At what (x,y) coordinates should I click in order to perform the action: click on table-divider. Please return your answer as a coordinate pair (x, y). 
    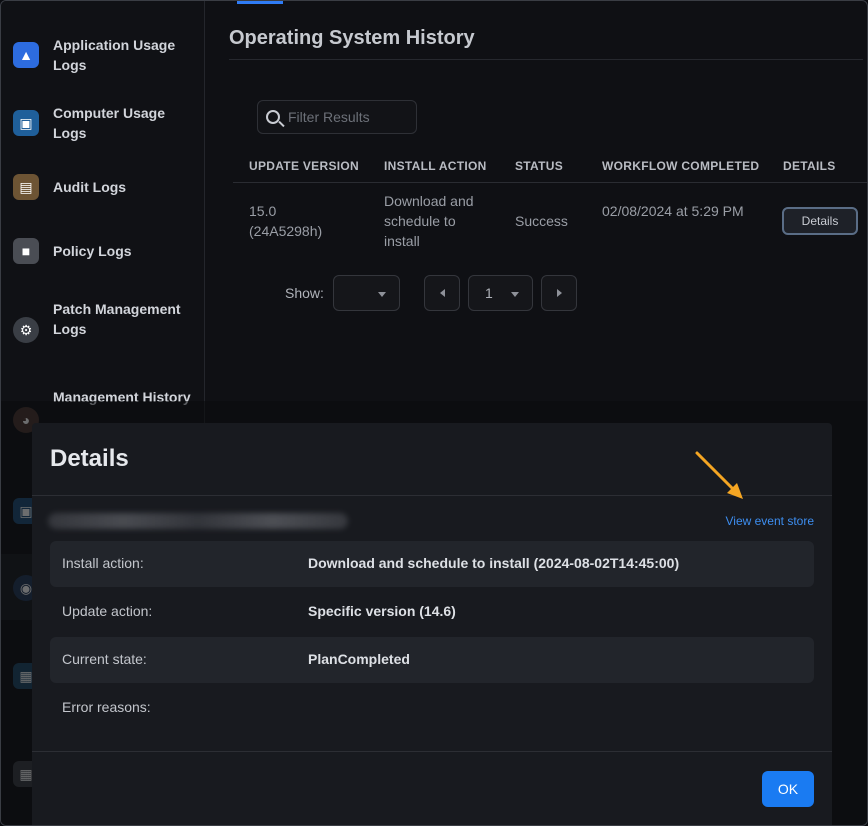
    Looking at the image, I should click on (550, 182).